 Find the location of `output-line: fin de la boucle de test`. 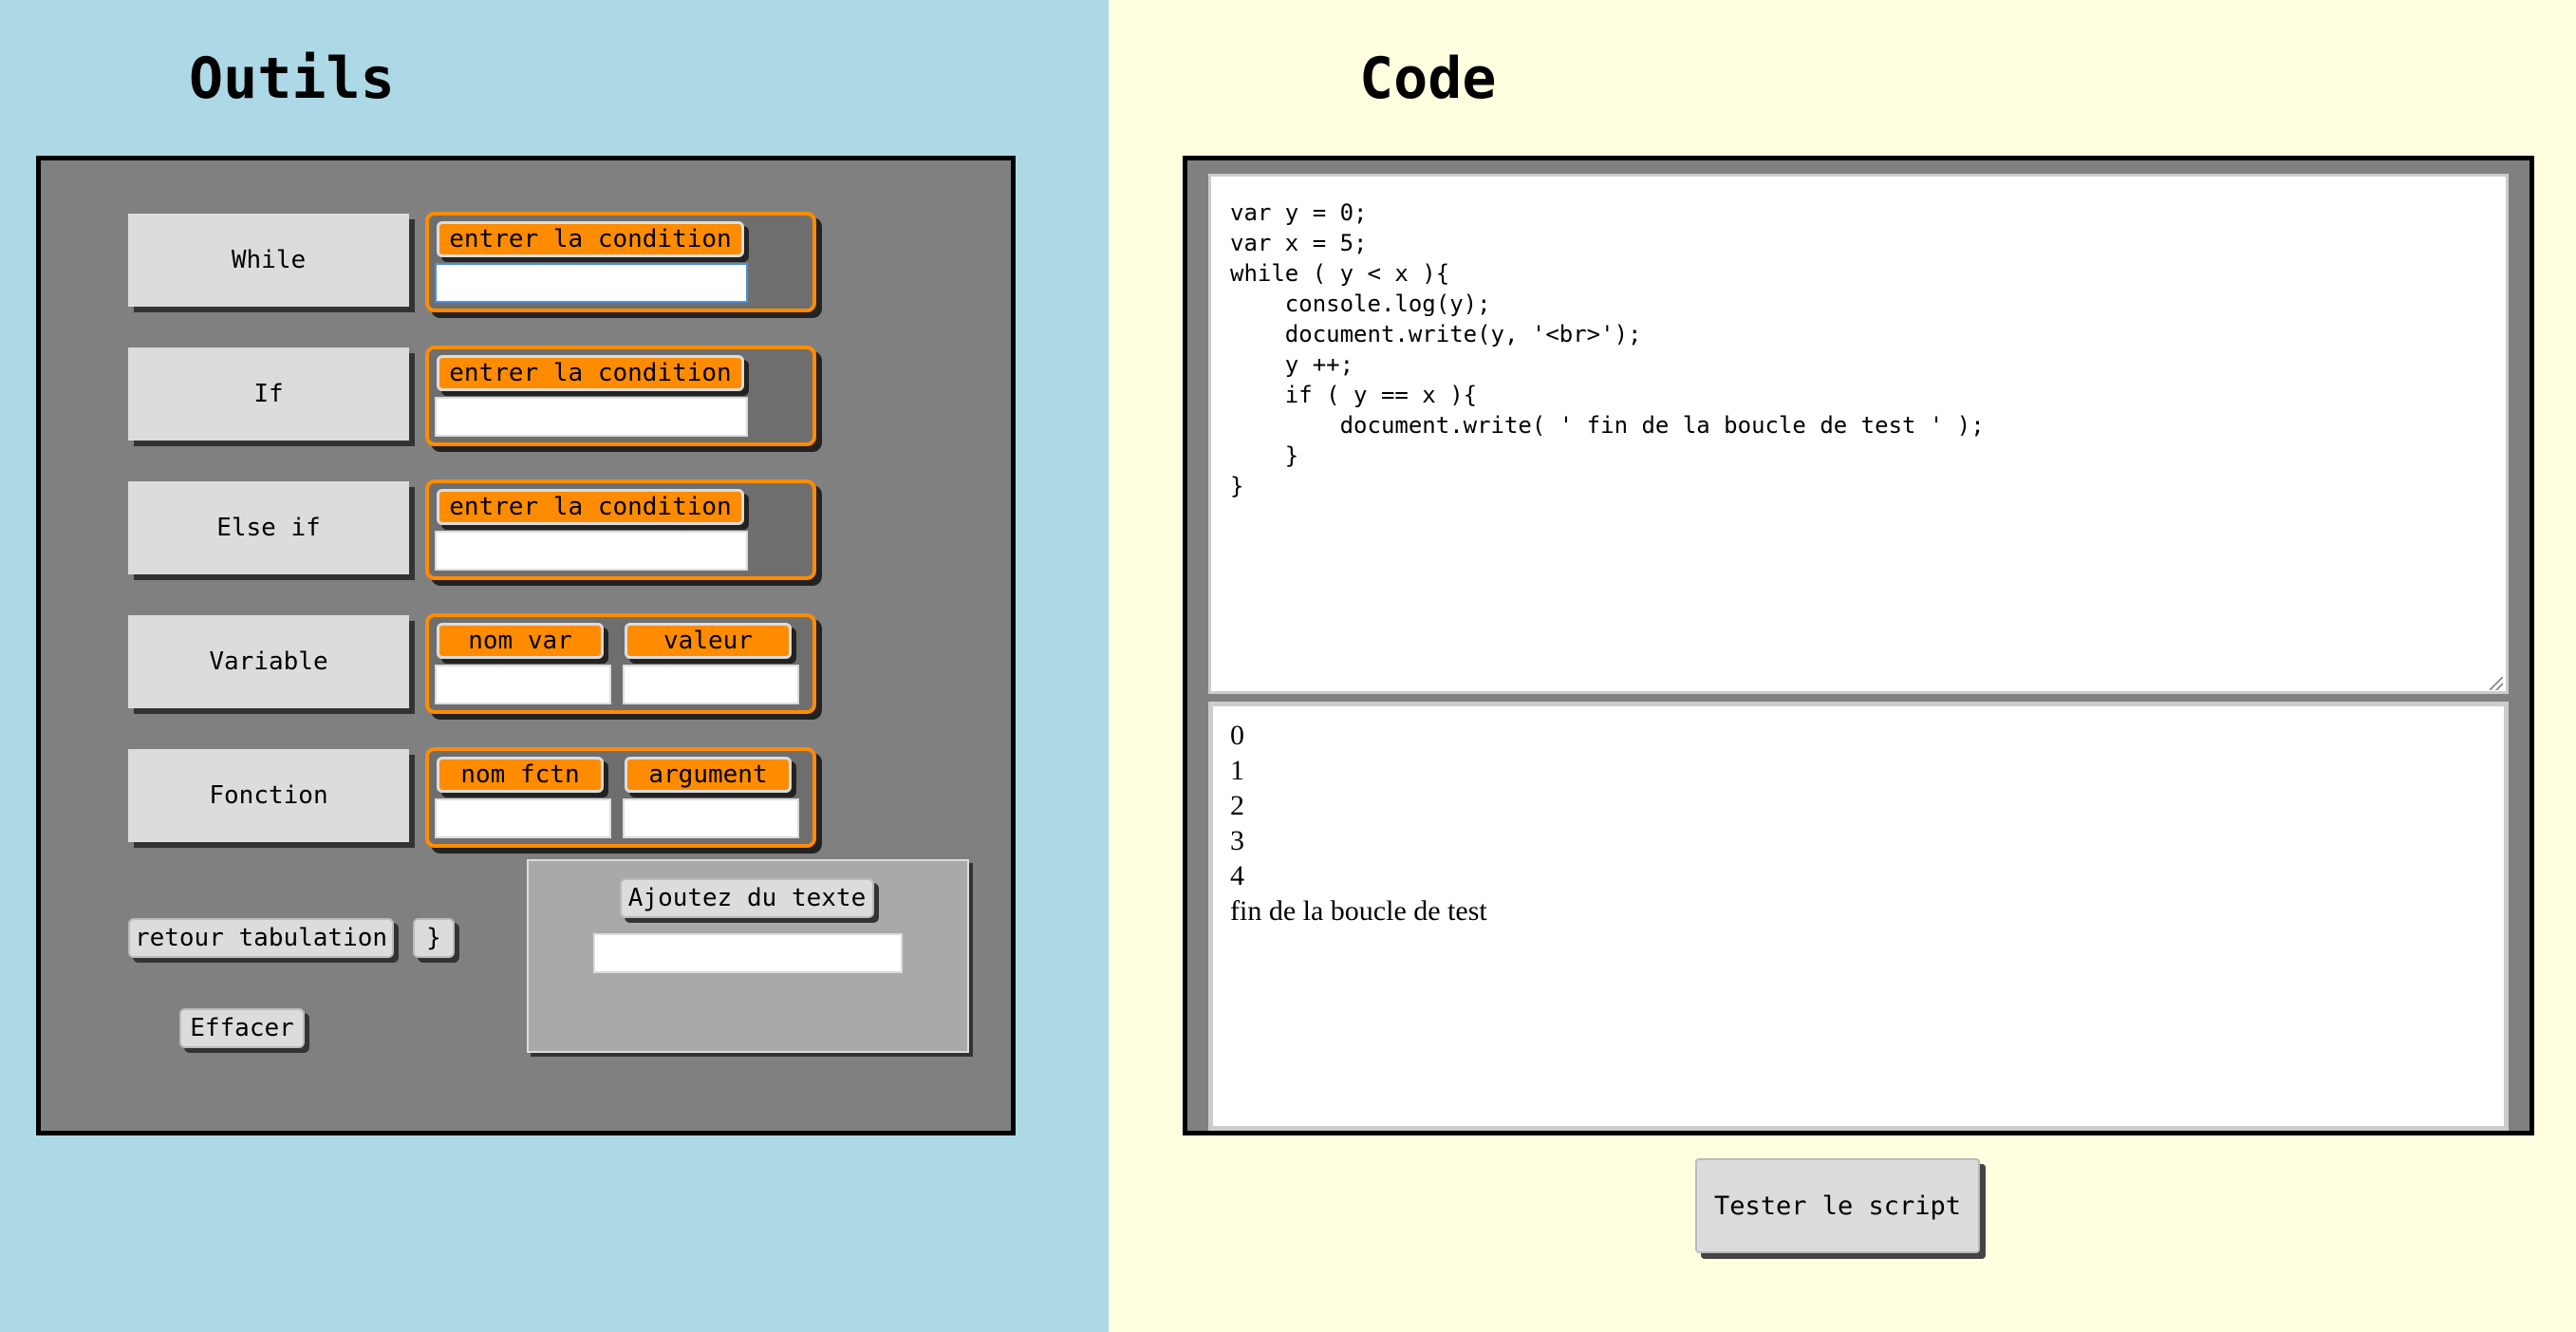

output-line: fin de la boucle de test is located at coordinates (1358, 911).